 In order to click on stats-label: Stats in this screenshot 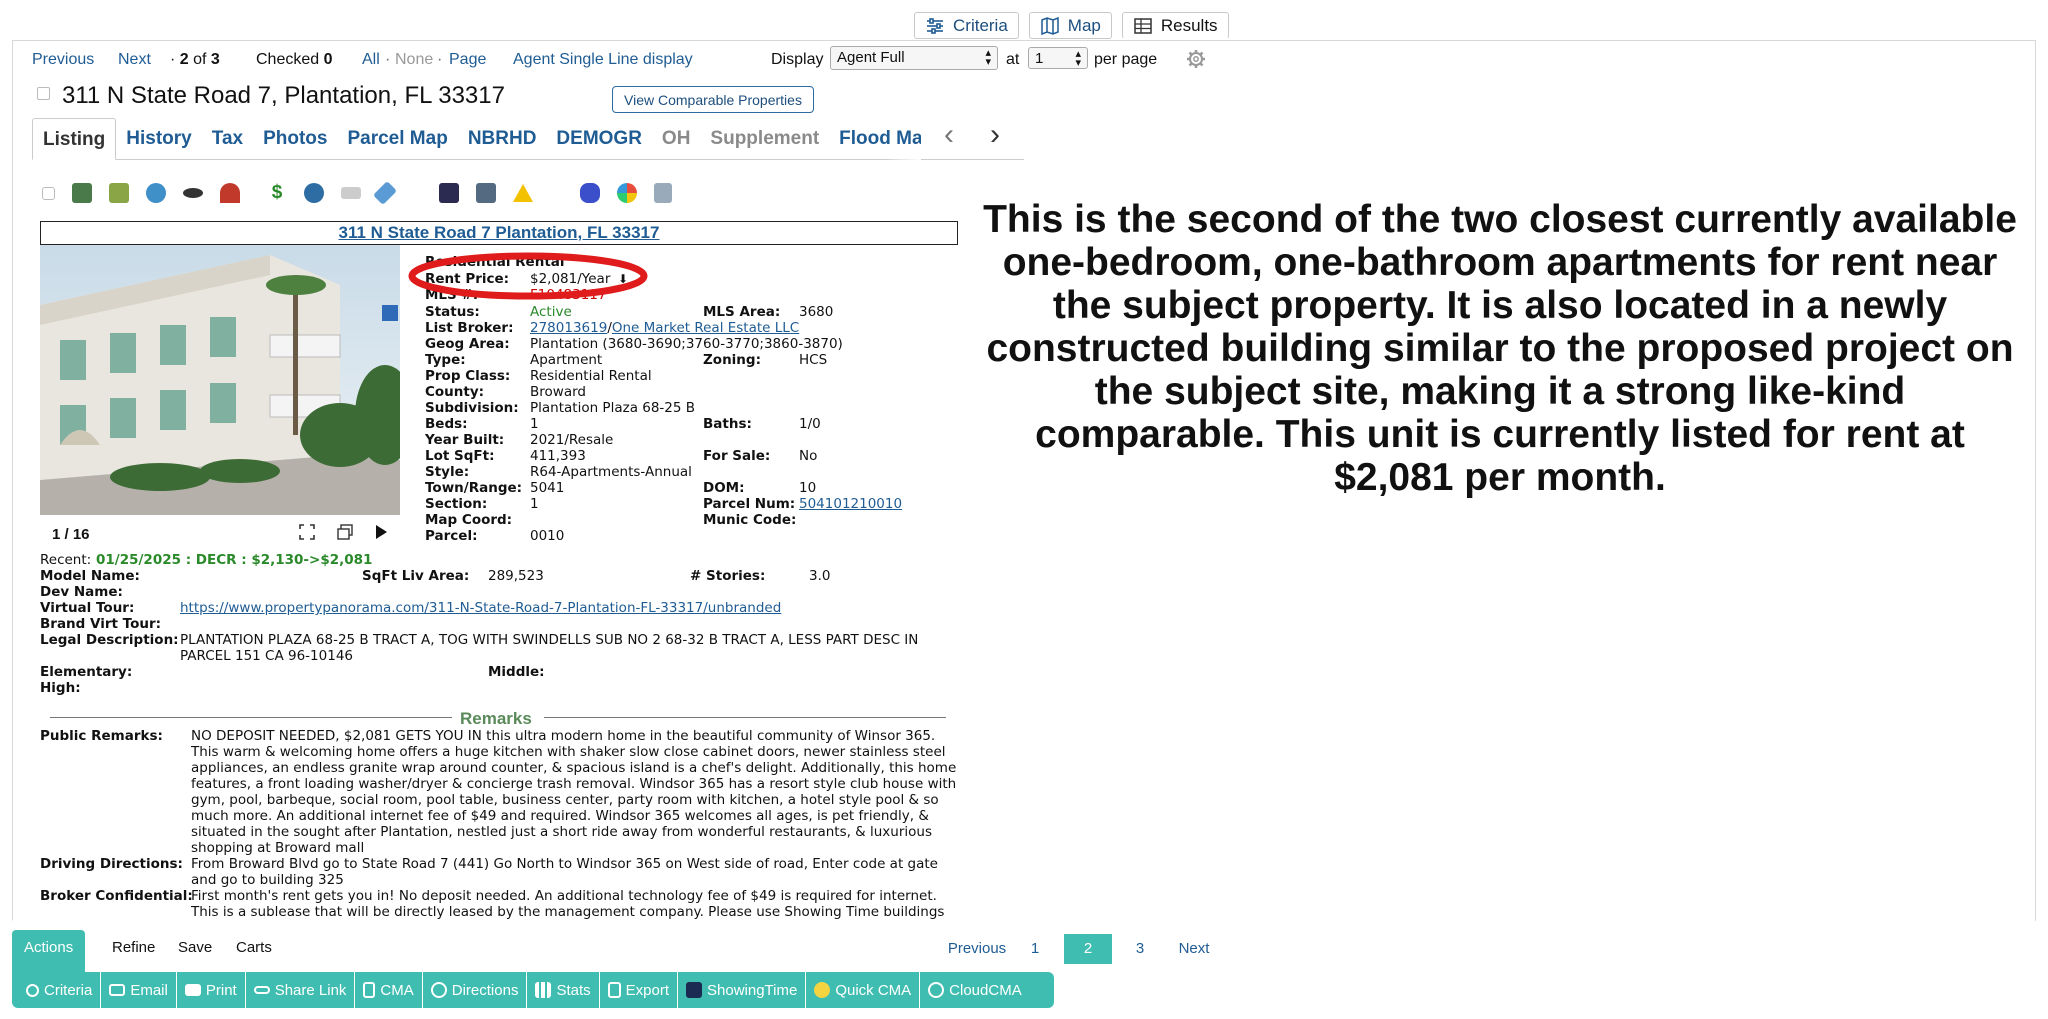, I will do `click(573, 990)`.